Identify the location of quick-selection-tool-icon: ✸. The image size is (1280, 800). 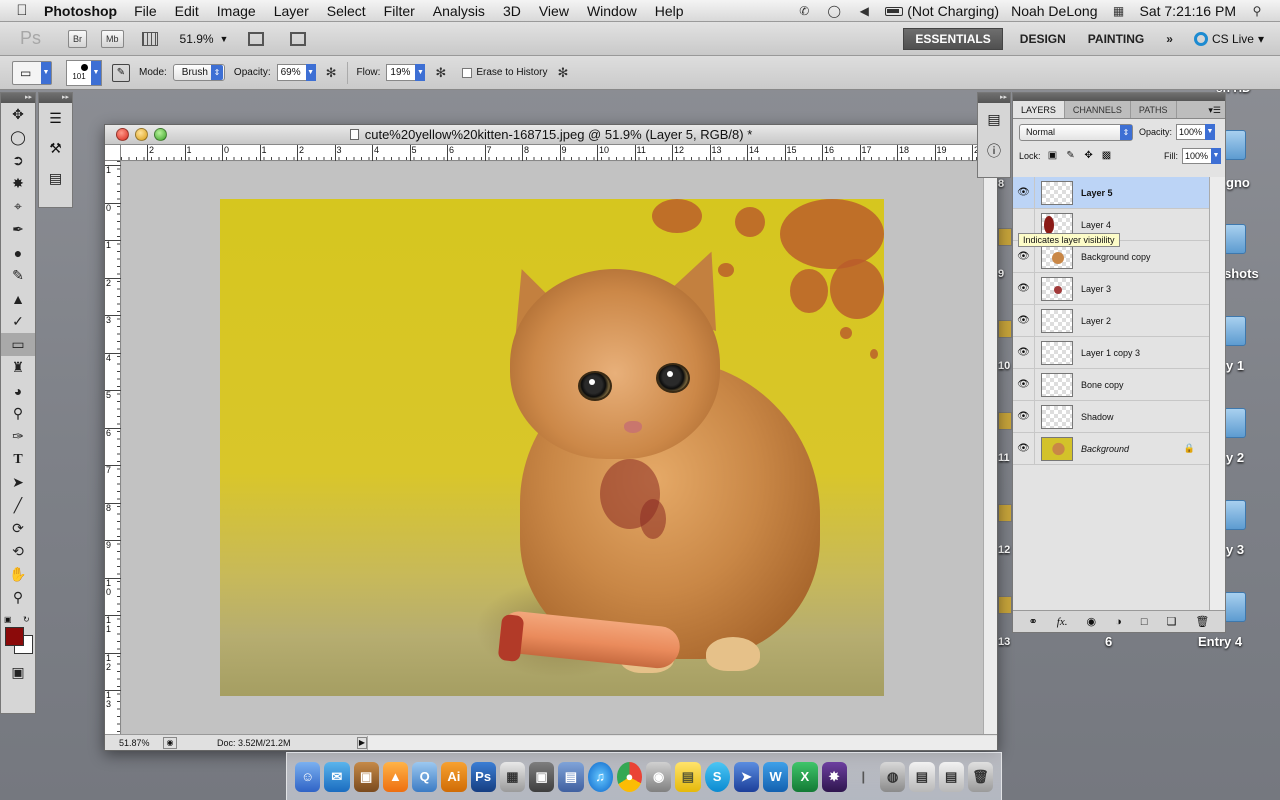
(18, 183).